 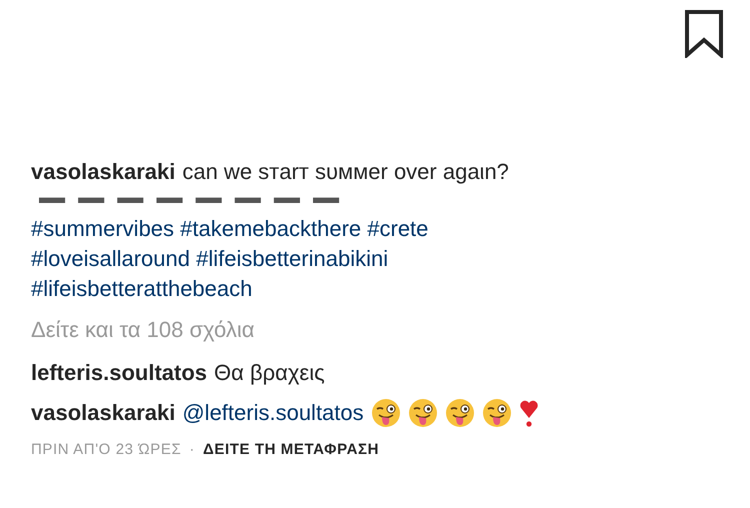 What do you see at coordinates (106, 449) in the screenshot?
I see `timestamp: ΠΡΙΝ ΑΠ'Ο 23 ΏΡΕΣ` at bounding box center [106, 449].